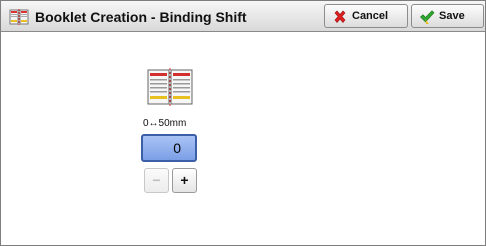 The image size is (486, 246). I want to click on red-x-icon, so click(340, 16).